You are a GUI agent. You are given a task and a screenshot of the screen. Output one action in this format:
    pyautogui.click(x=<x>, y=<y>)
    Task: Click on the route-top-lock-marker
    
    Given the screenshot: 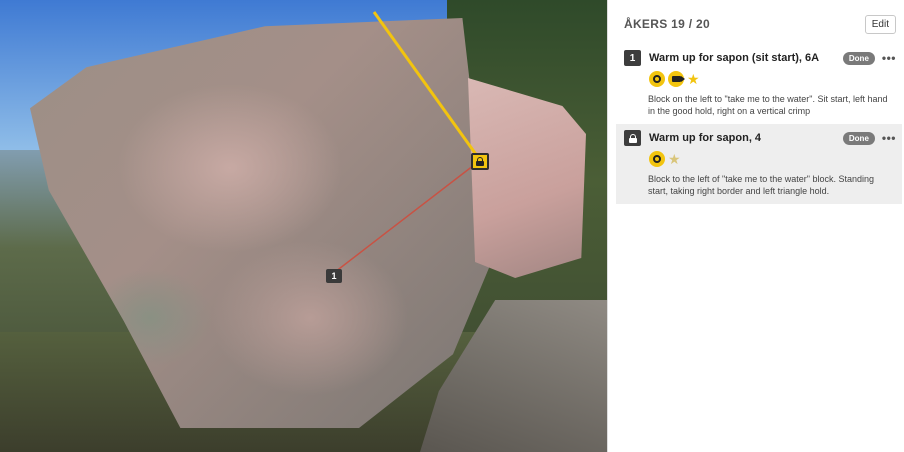 What is the action you would take?
    pyautogui.click(x=480, y=161)
    